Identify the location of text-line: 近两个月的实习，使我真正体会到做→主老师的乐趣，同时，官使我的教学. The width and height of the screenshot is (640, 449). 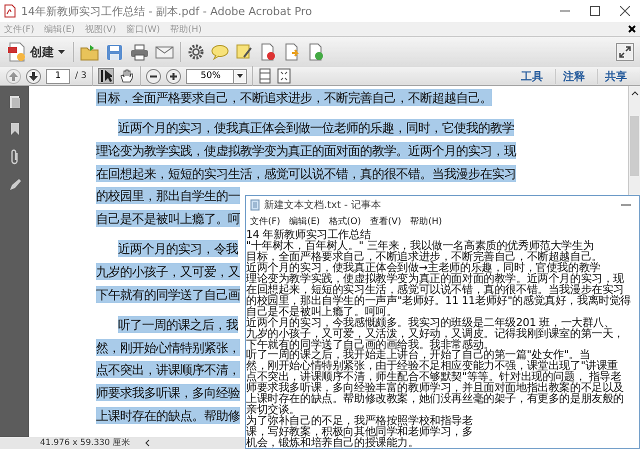
(424, 268).